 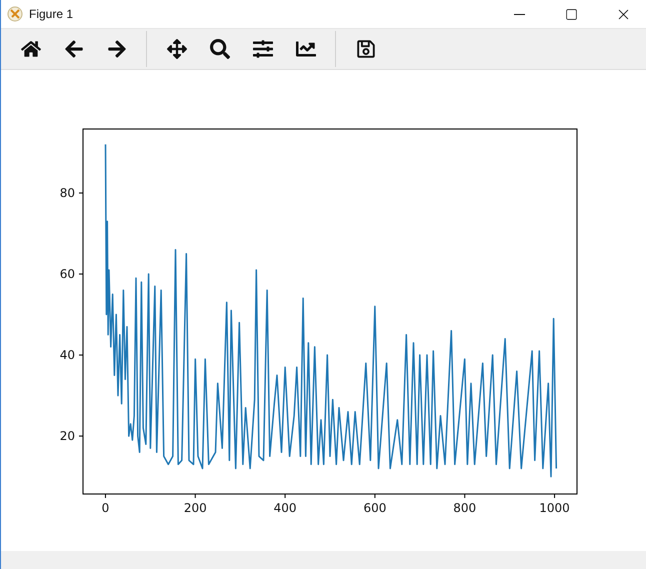 I want to click on y-tick-label: 20, so click(x=67, y=436).